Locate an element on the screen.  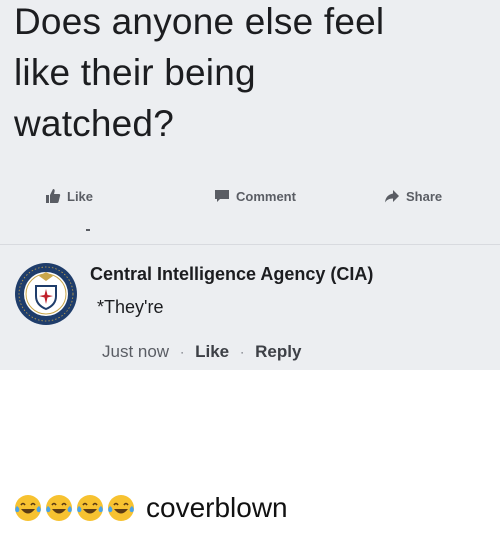
comment-button: Comment is located at coordinates (255, 196).